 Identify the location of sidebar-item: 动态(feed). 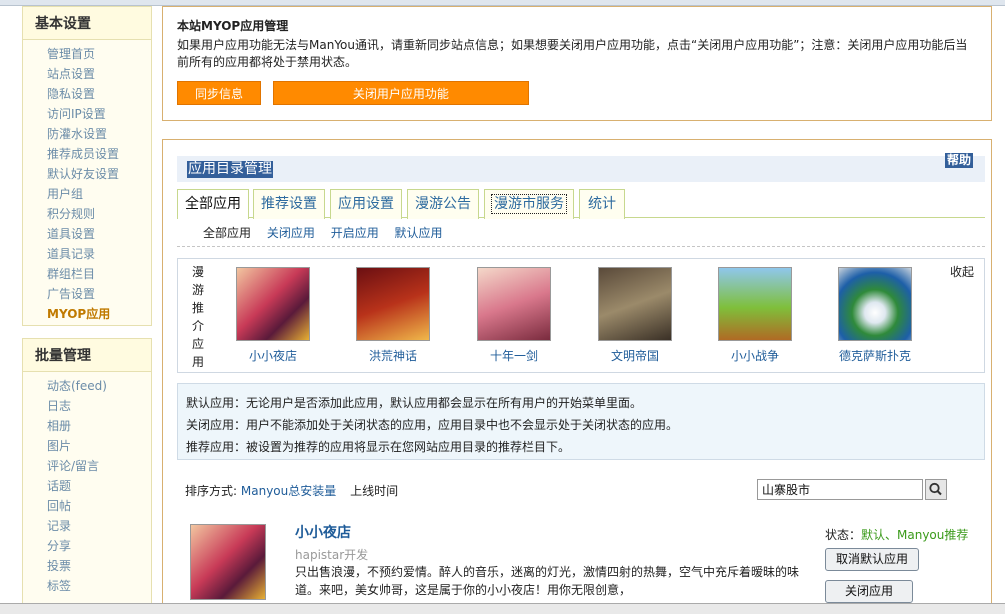
(99, 386).